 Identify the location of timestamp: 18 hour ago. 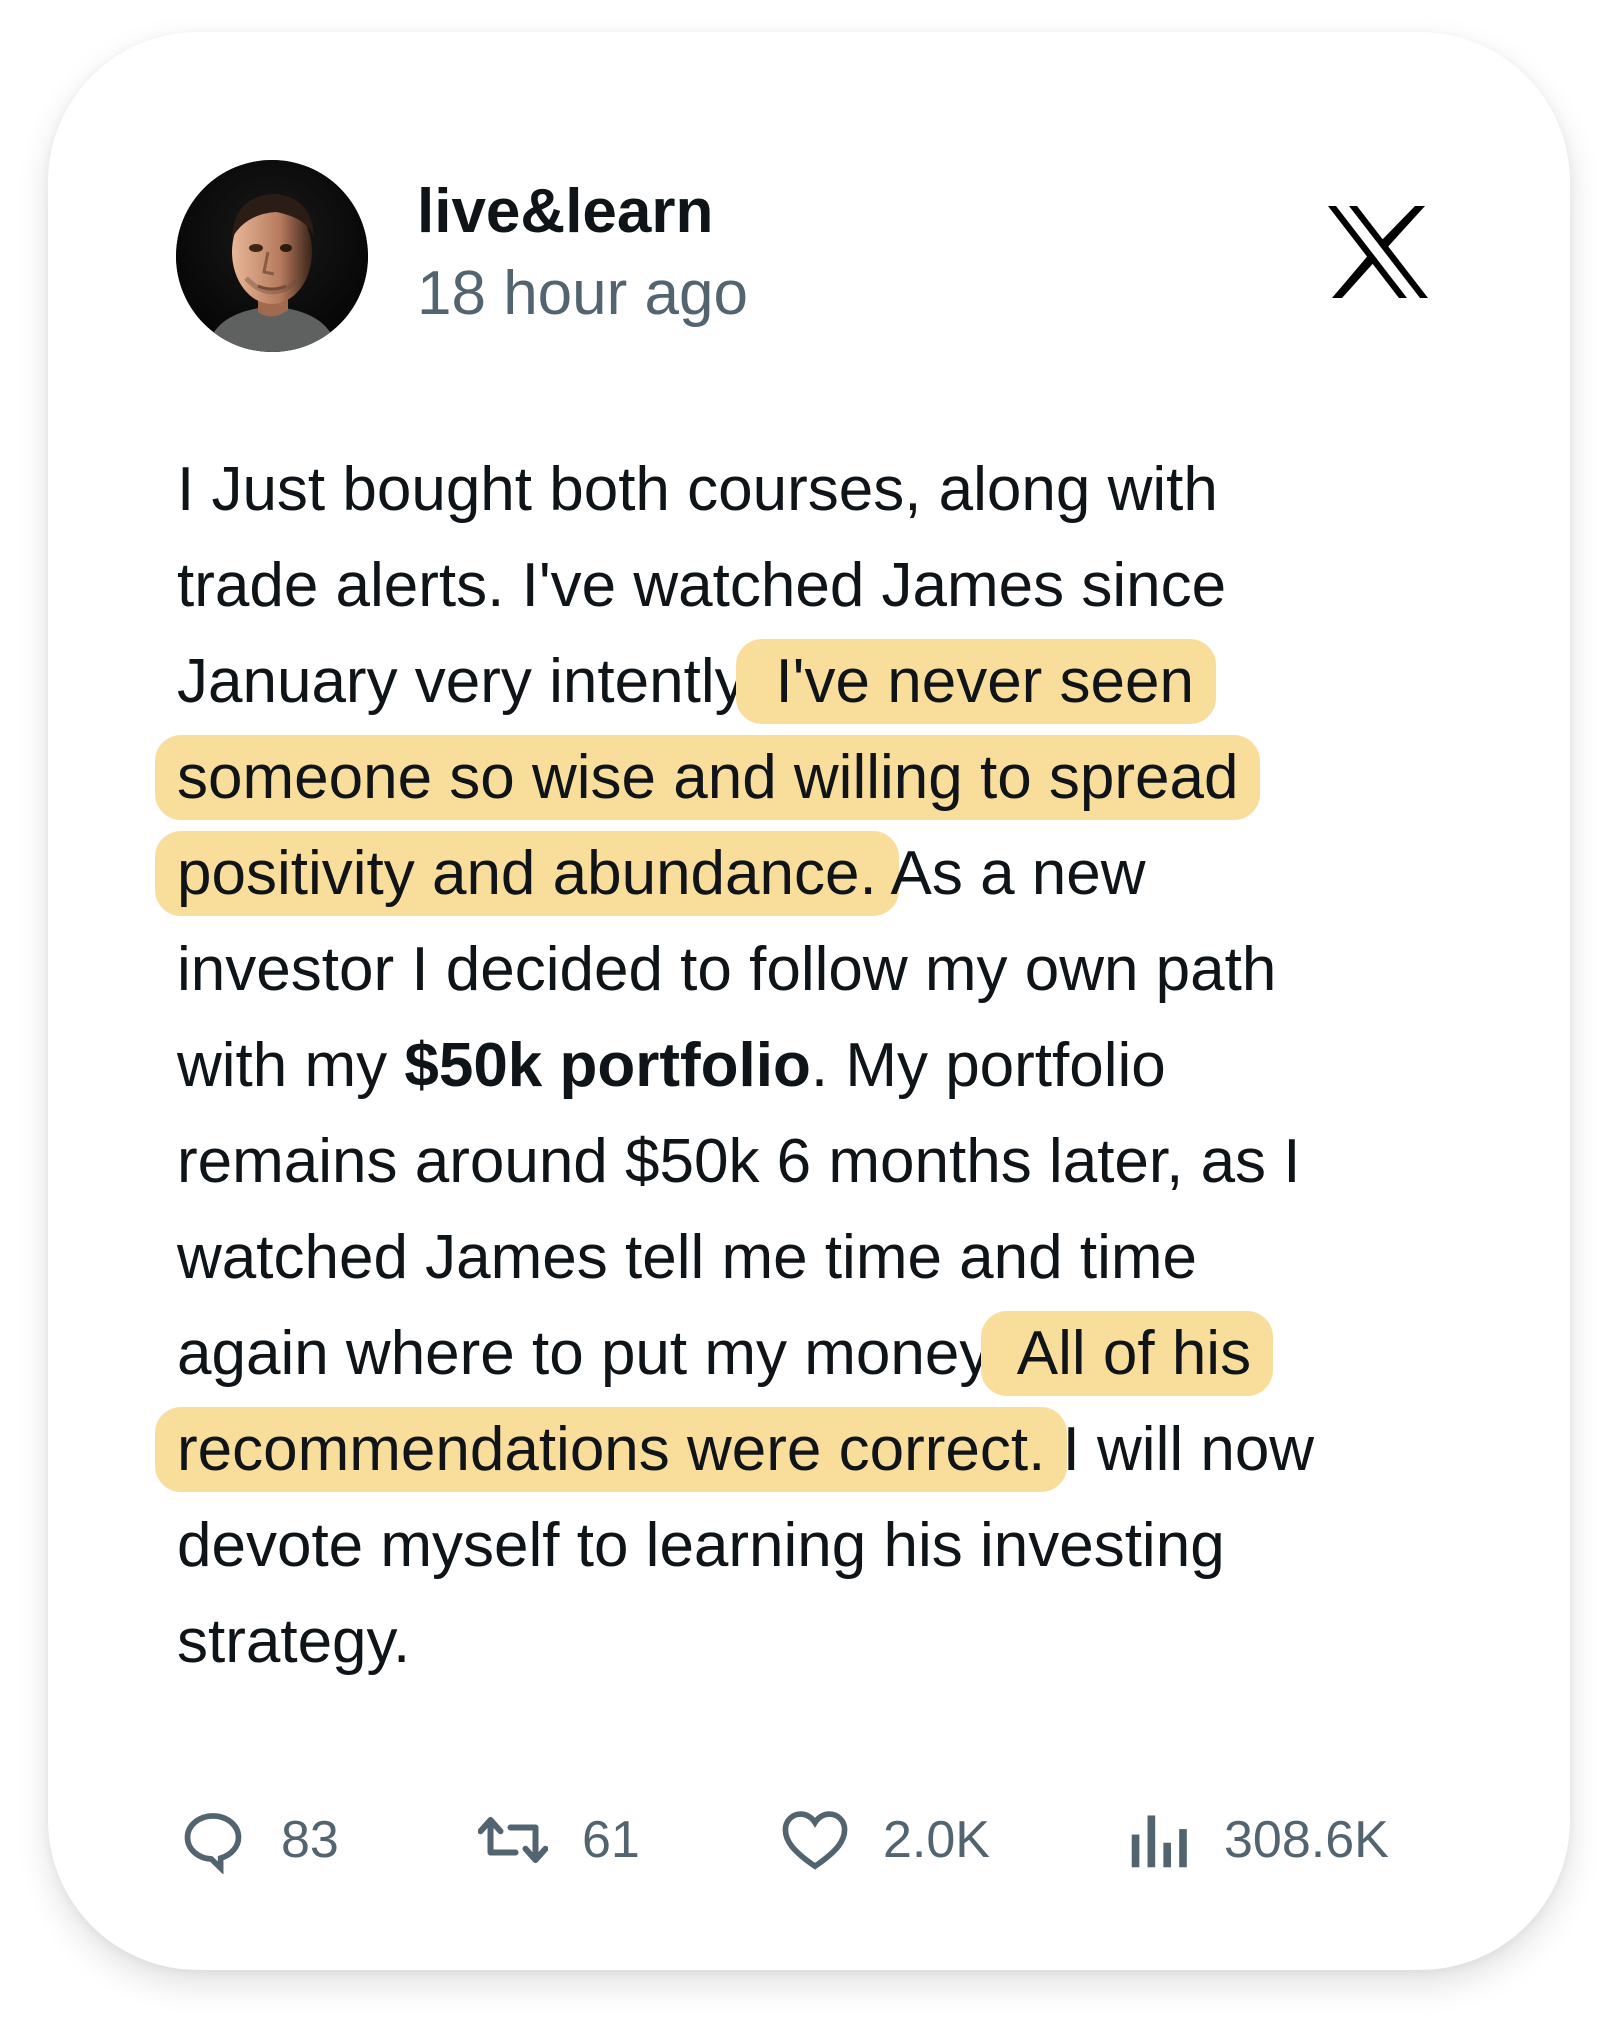
(582, 293).